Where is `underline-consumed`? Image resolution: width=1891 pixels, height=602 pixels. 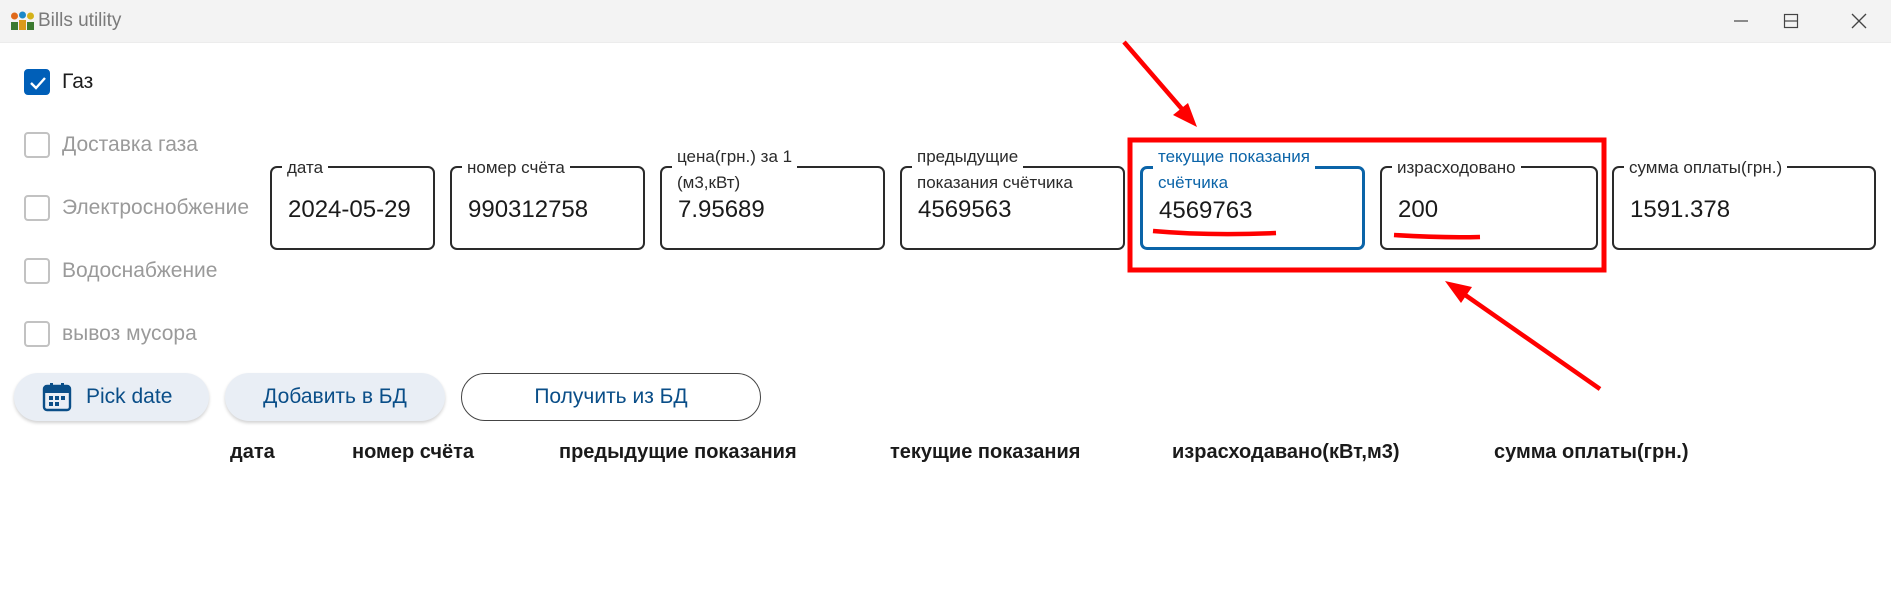
underline-consumed is located at coordinates (1437, 236).